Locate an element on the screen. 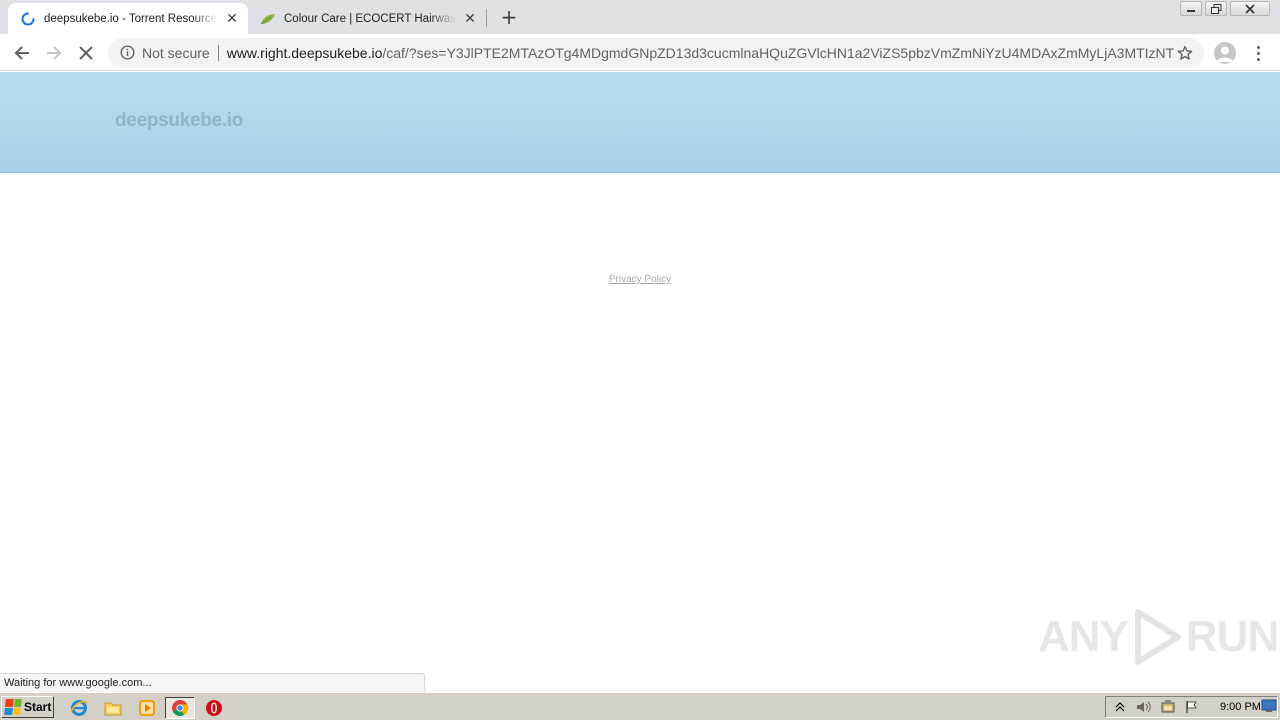  tab-title: deepsukebe.io - Torrent Resources is located at coordinates (131, 18).